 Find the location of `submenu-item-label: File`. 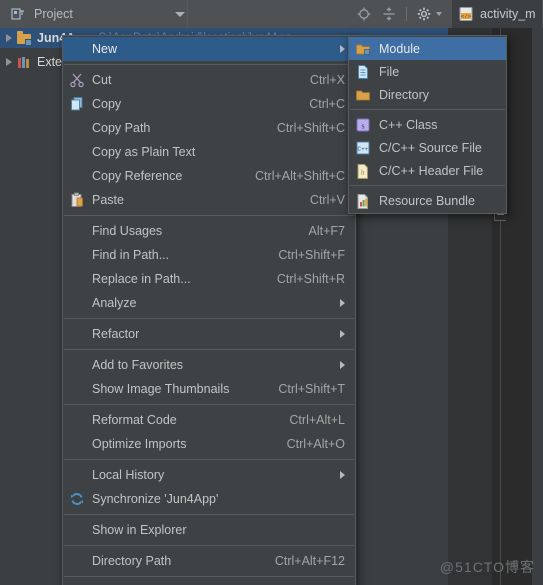

submenu-item-label: File is located at coordinates (389, 71).